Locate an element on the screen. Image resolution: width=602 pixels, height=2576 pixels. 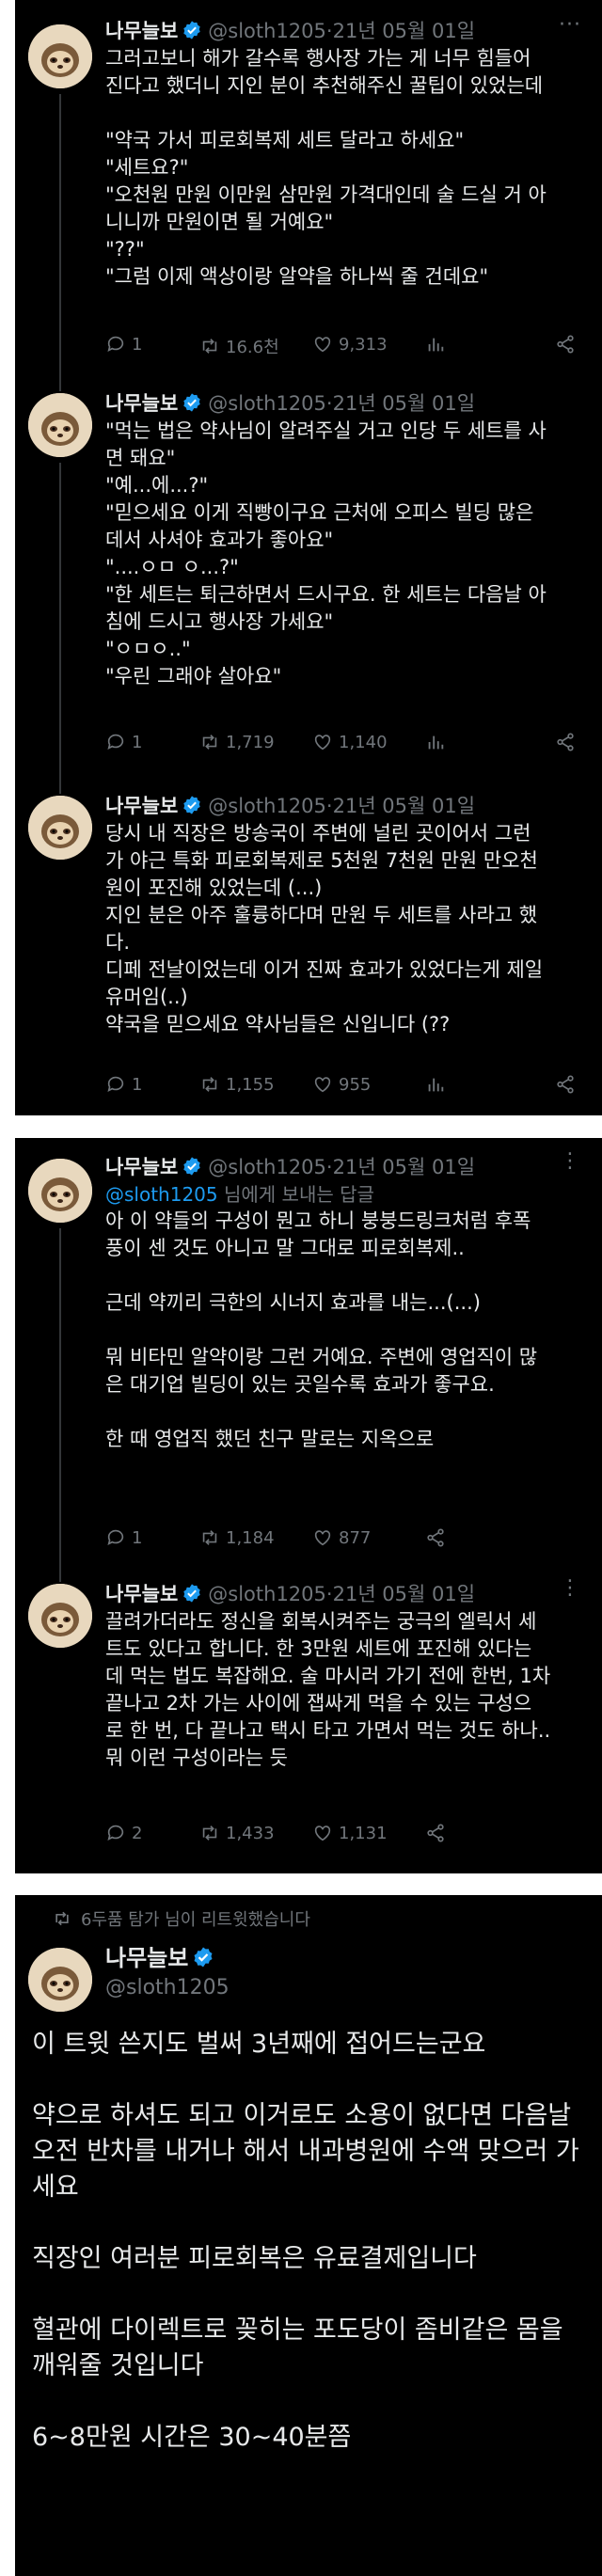
like-button: 9,313 is located at coordinates (350, 344).